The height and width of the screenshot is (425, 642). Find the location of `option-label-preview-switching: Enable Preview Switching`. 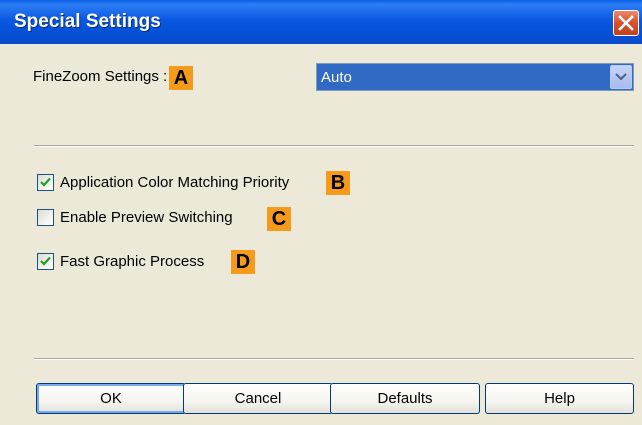

option-label-preview-switching: Enable Preview Switching is located at coordinates (146, 217).